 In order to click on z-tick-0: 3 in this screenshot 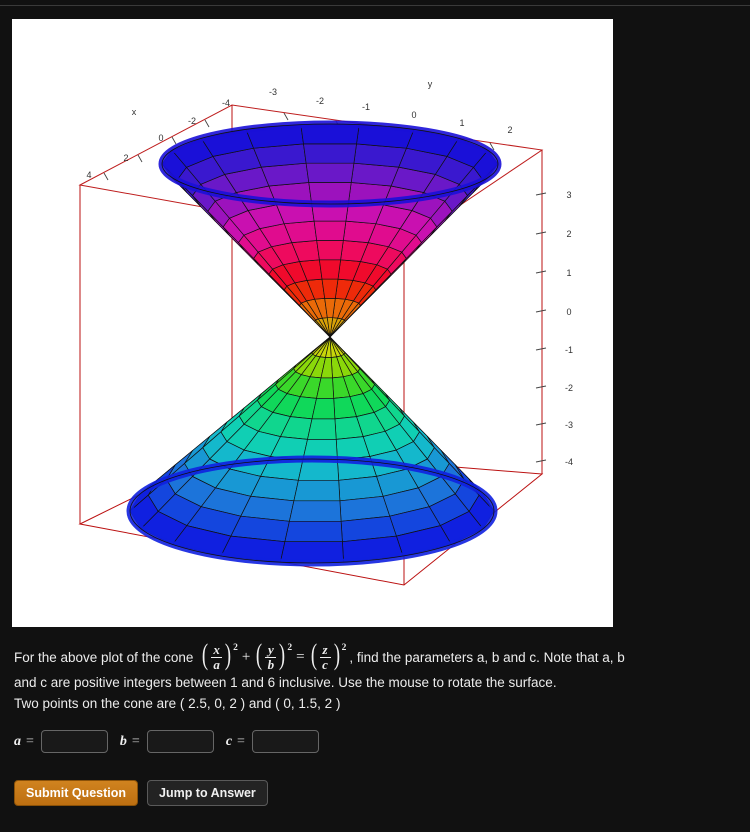, I will do `click(568, 195)`.